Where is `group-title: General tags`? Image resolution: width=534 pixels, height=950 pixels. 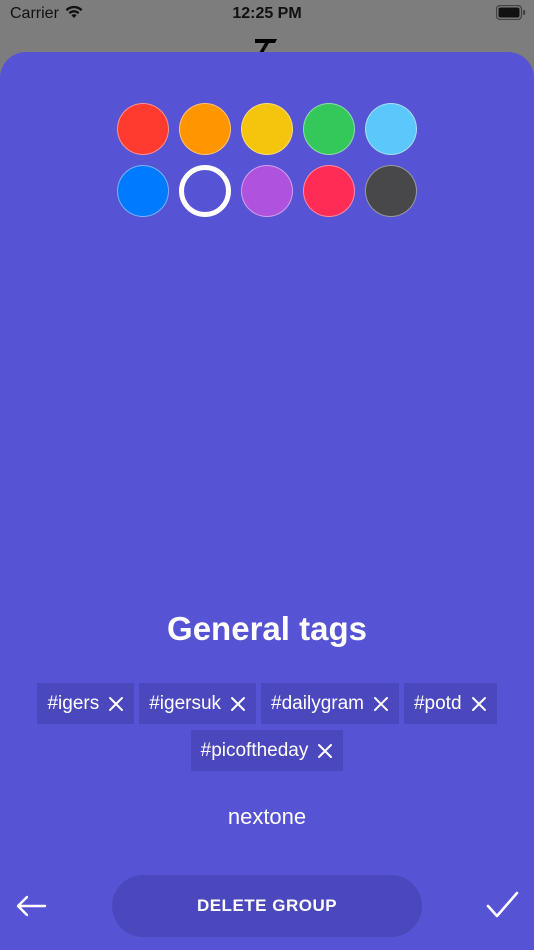
group-title: General tags is located at coordinates (267, 629).